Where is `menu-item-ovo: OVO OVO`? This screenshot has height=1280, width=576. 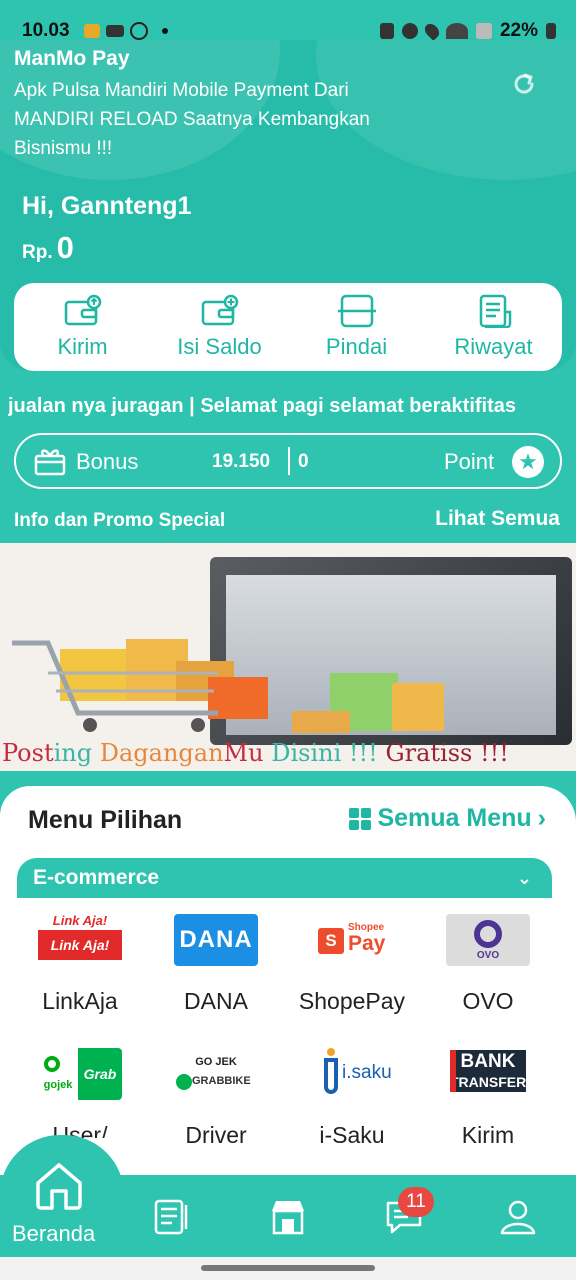 menu-item-ovo: OVO OVO is located at coordinates (488, 964).